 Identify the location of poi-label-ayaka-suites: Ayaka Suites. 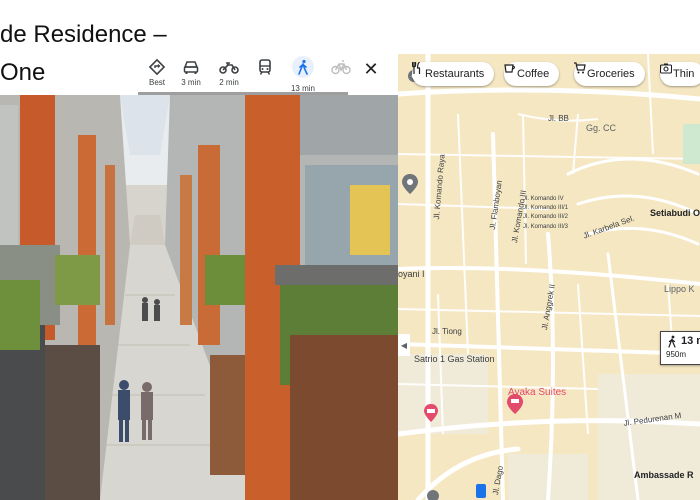
(537, 392).